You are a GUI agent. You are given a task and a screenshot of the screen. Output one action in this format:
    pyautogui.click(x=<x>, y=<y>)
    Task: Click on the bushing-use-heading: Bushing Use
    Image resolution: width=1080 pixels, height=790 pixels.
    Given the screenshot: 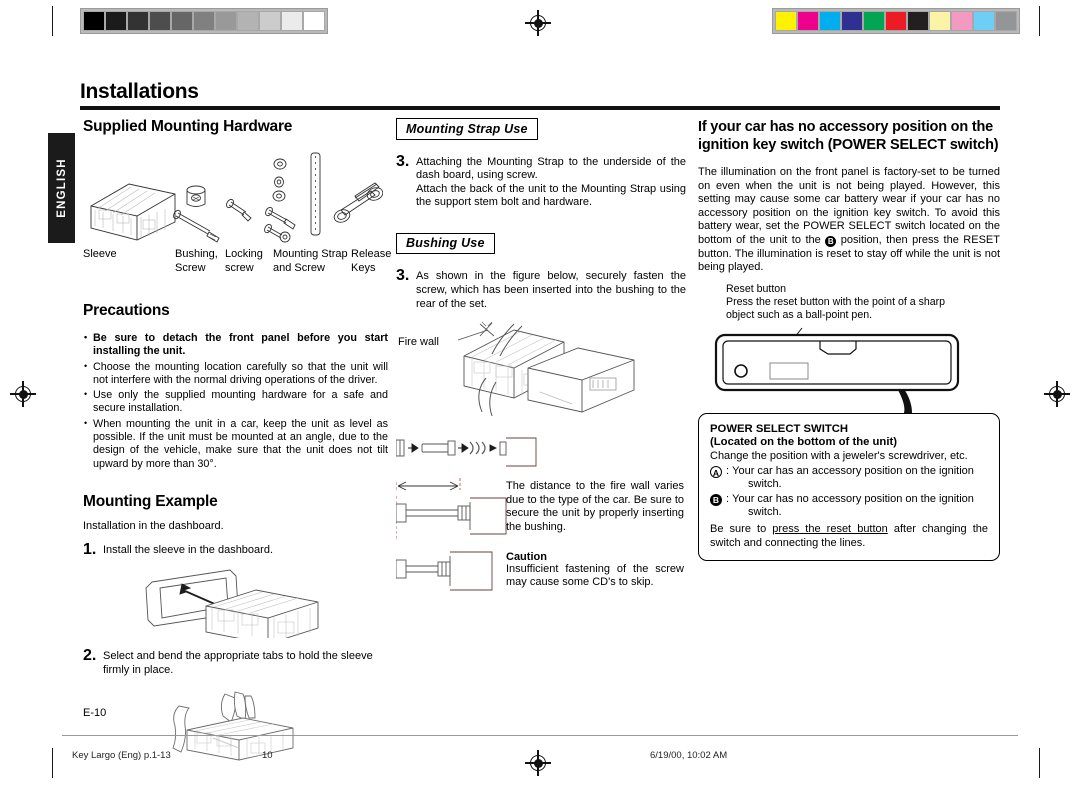 What is the action you would take?
    pyautogui.click(x=445, y=243)
    